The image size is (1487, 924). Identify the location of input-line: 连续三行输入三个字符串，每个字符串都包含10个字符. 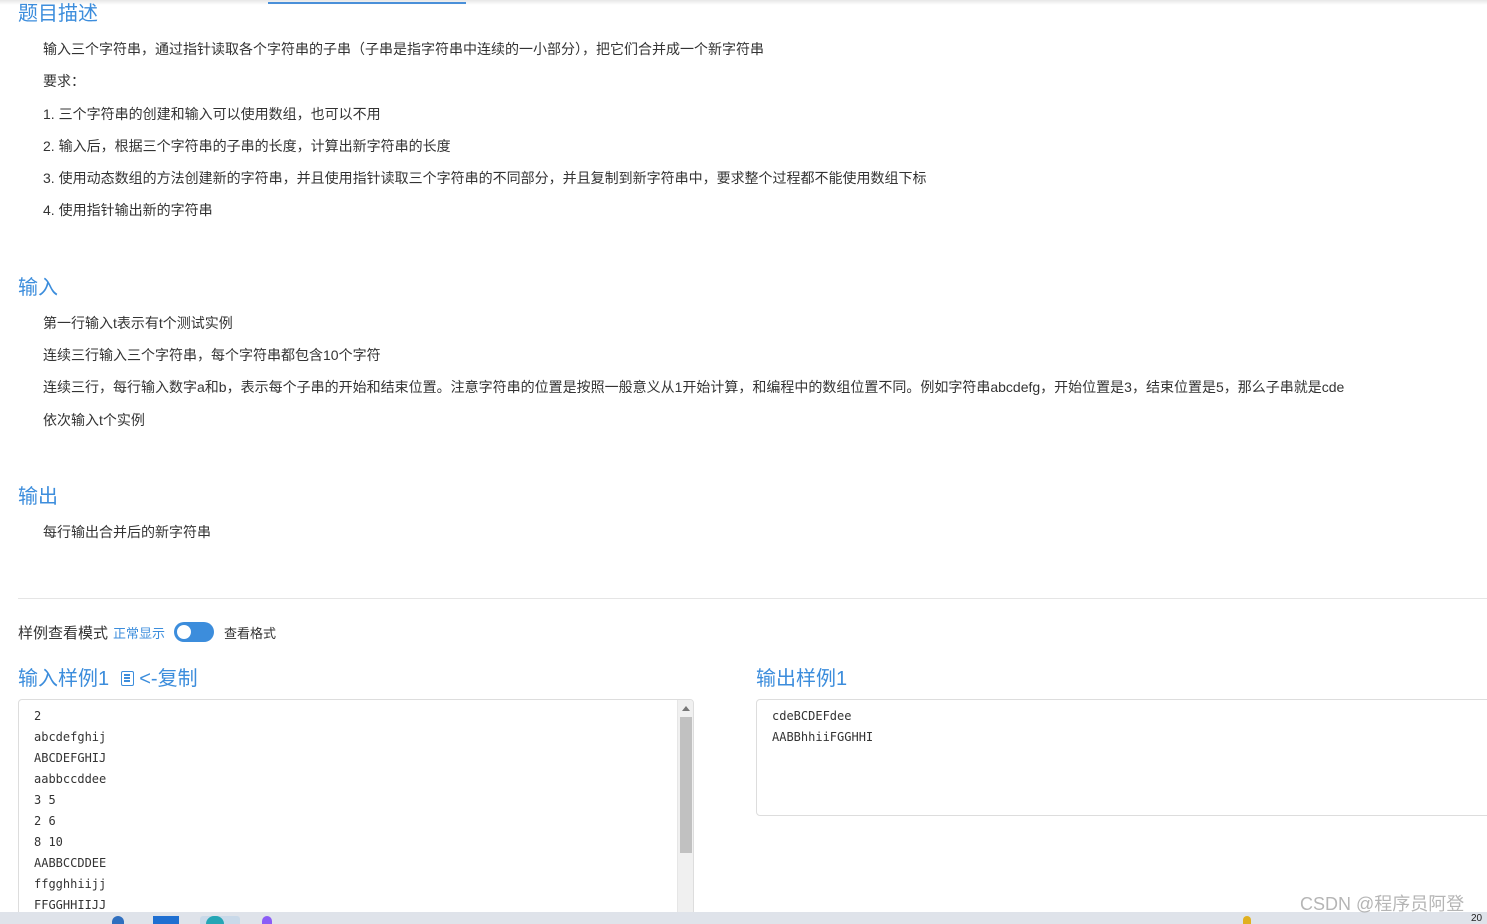
(212, 355).